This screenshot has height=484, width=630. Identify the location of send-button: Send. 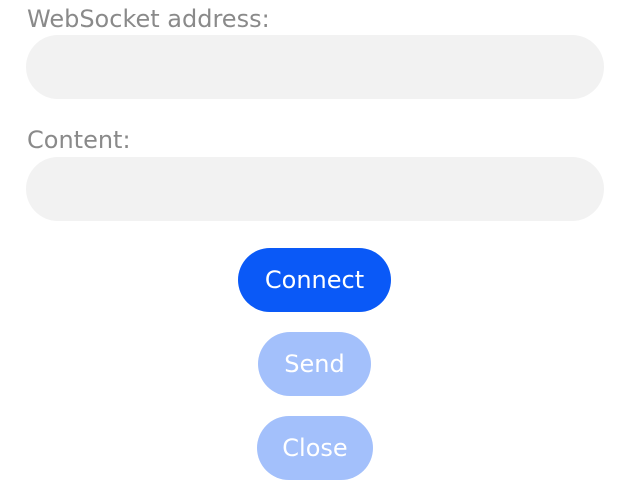
(314, 364).